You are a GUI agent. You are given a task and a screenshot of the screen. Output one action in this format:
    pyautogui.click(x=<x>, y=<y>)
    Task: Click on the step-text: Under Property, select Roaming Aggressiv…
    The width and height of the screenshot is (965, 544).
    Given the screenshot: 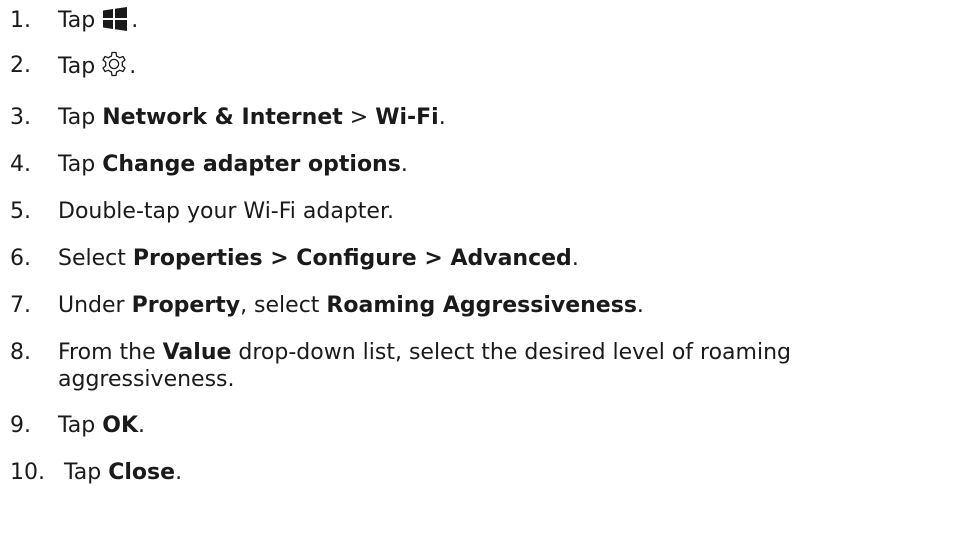 What is the action you would take?
    pyautogui.click(x=351, y=305)
    